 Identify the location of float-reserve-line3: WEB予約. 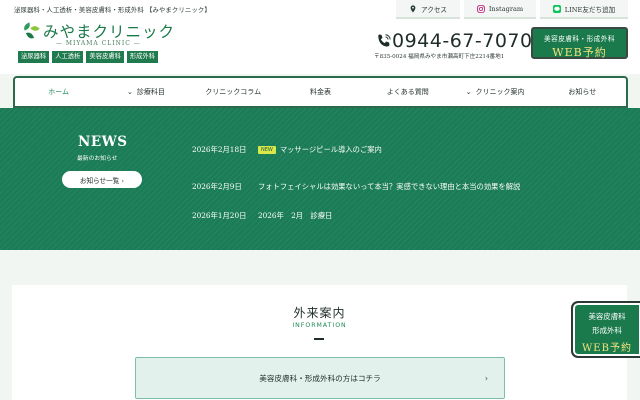
(607, 348).